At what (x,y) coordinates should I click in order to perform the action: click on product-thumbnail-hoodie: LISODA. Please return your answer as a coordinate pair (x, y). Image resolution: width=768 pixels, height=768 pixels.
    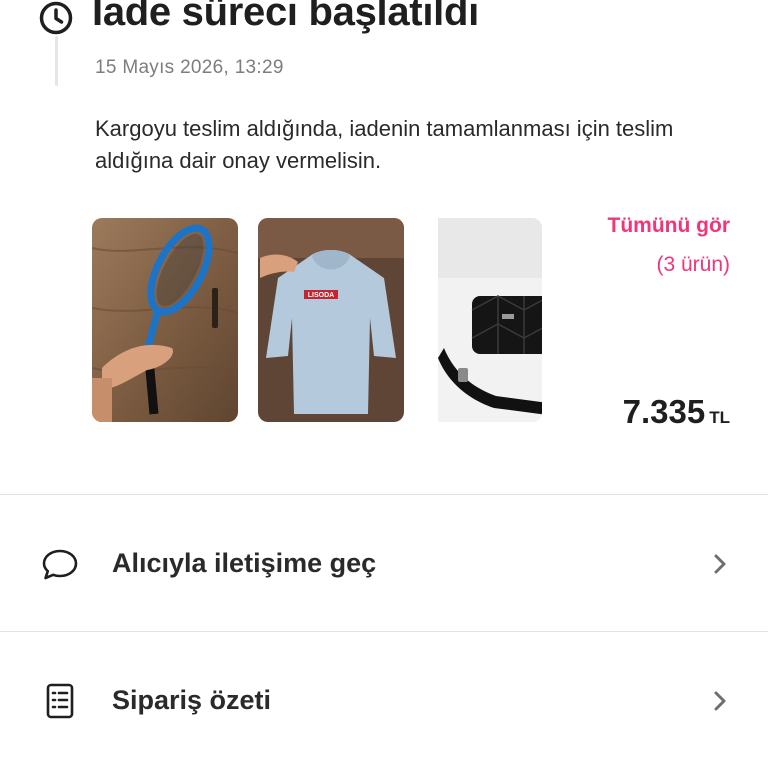
    Looking at the image, I should click on (331, 320).